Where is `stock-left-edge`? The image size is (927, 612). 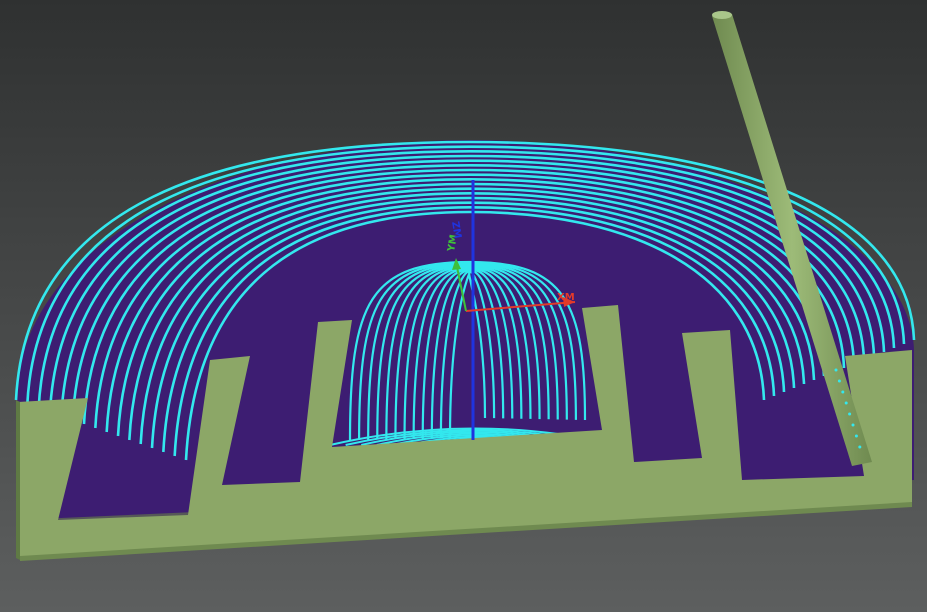 stock-left-edge is located at coordinates (18, 480).